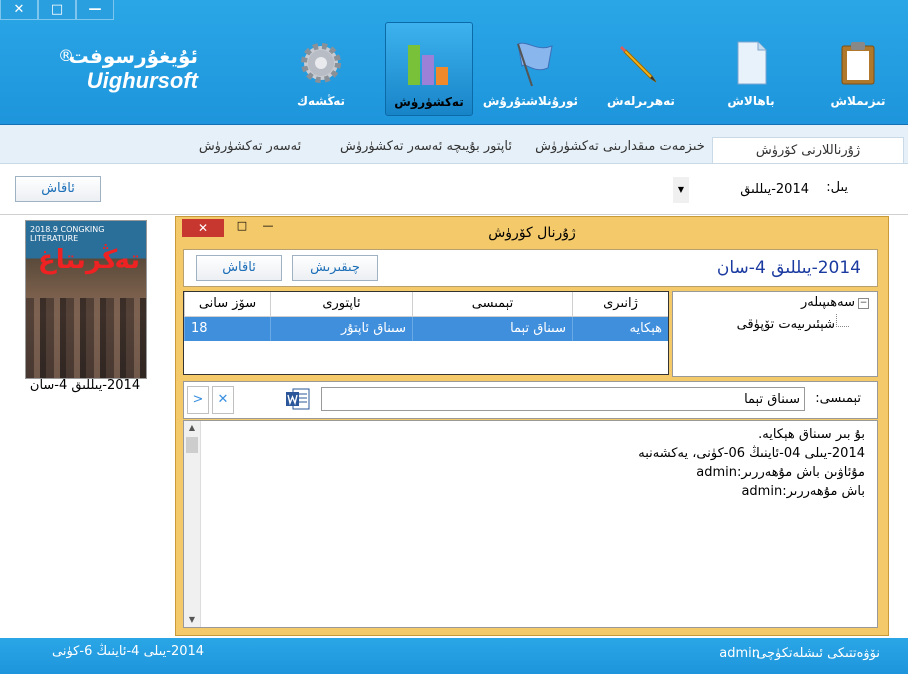  I want to click on dialog-search-button: ئاقاش, so click(239, 268).